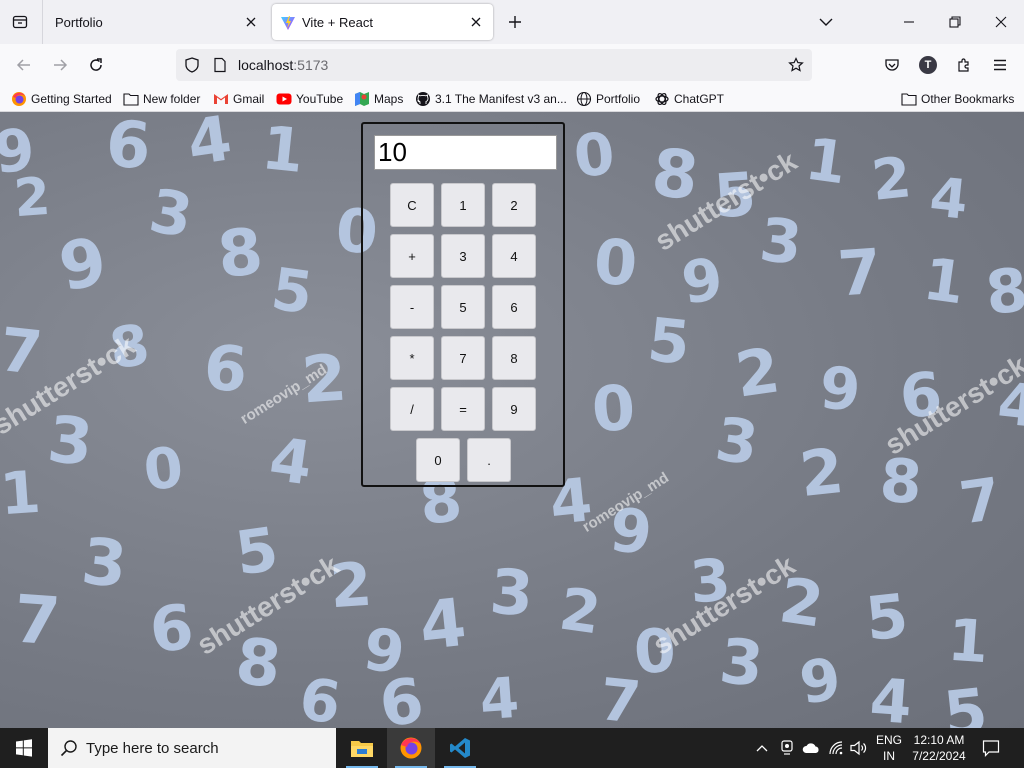  What do you see at coordinates (939, 748) in the screenshot?
I see `taskbar-clock: 12:10 AM 7/22/2024` at bounding box center [939, 748].